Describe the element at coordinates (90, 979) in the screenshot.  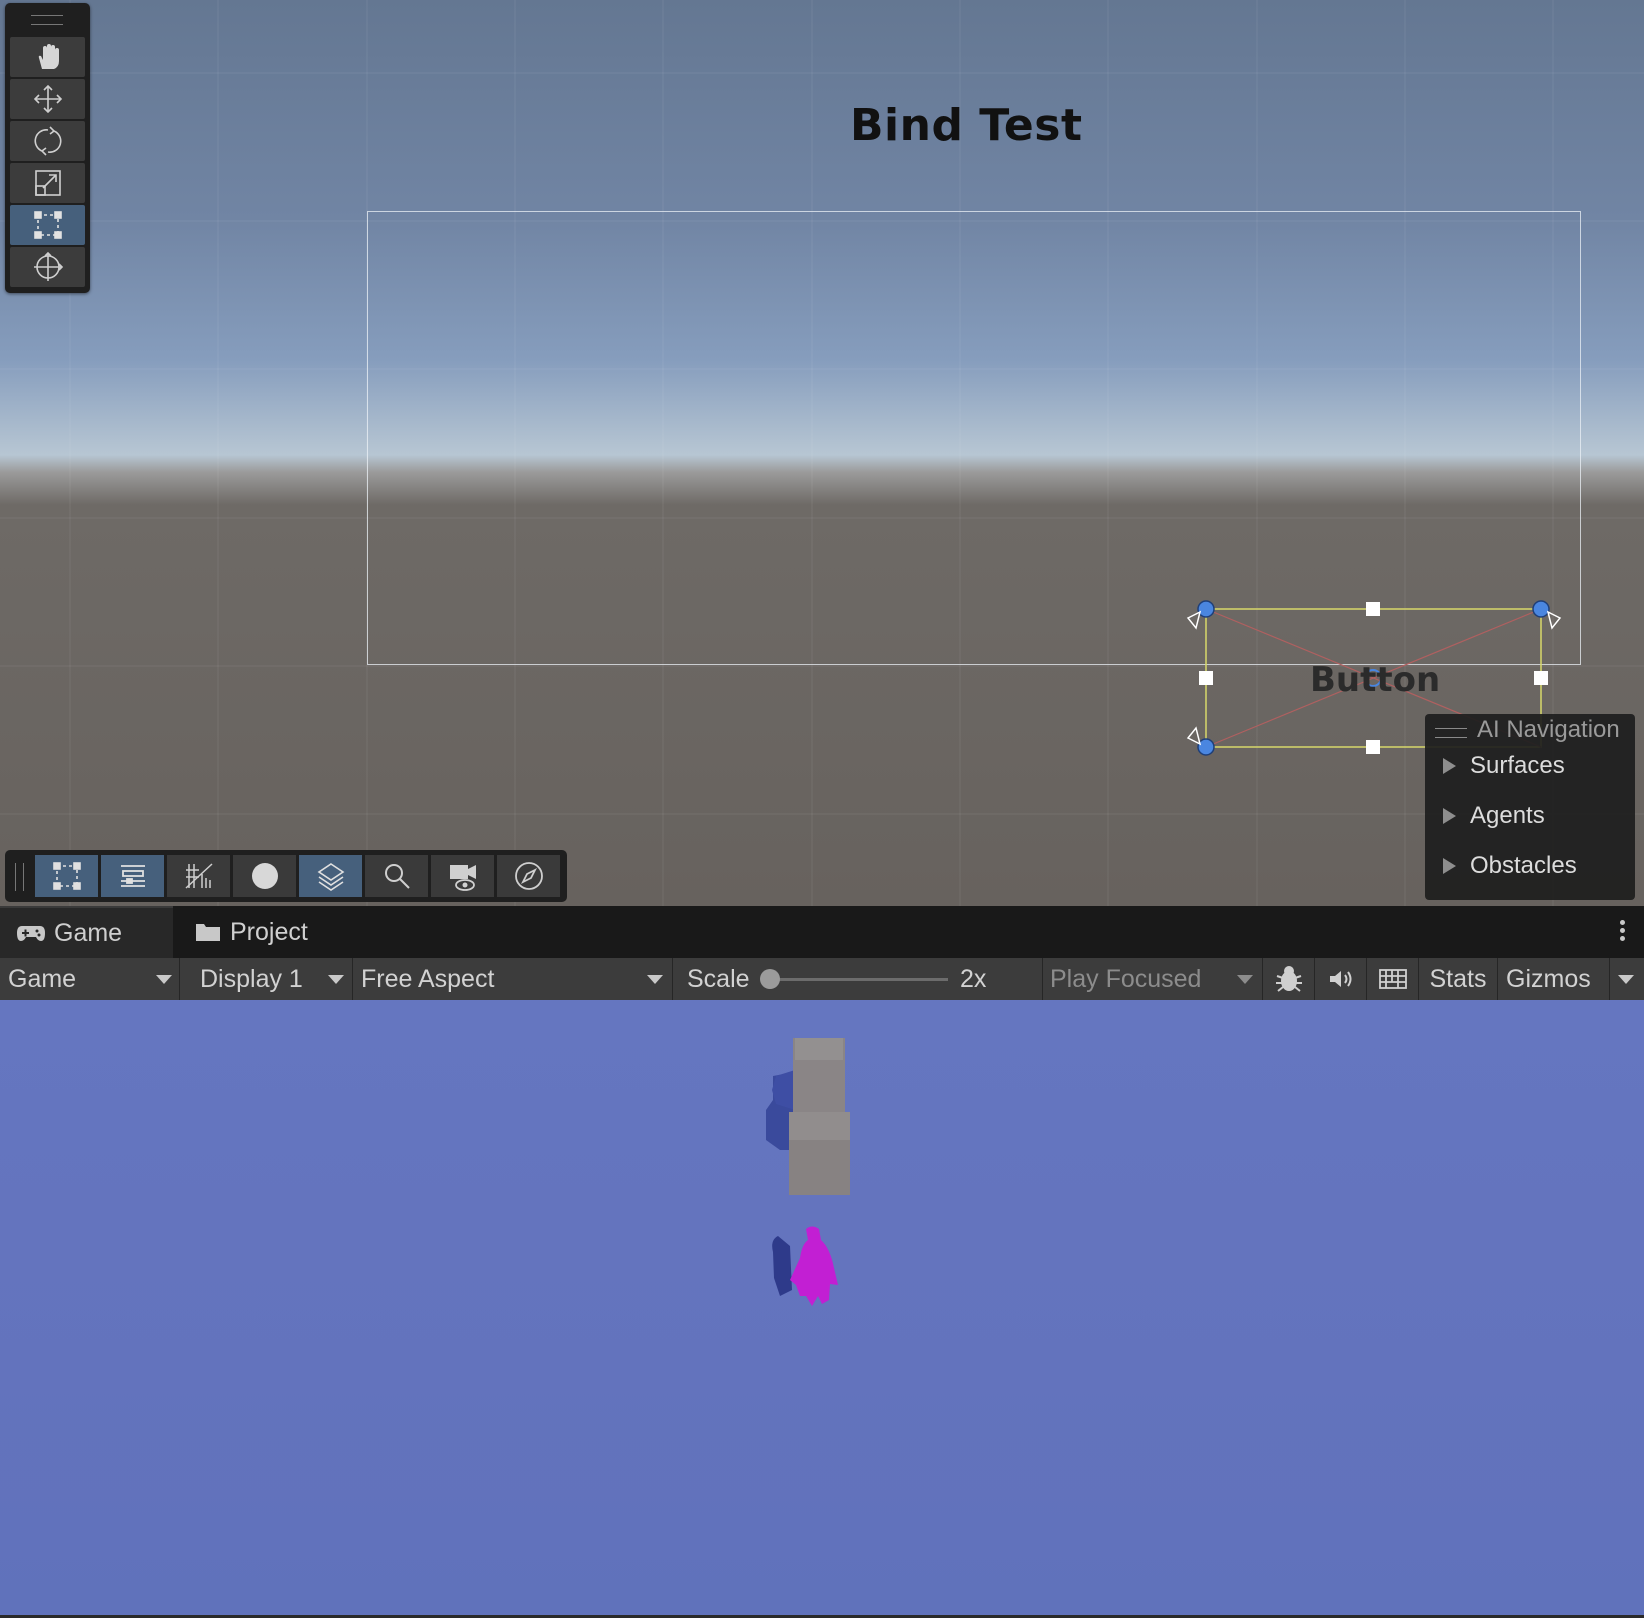
I see `game-mode-dropdown: Game` at that location.